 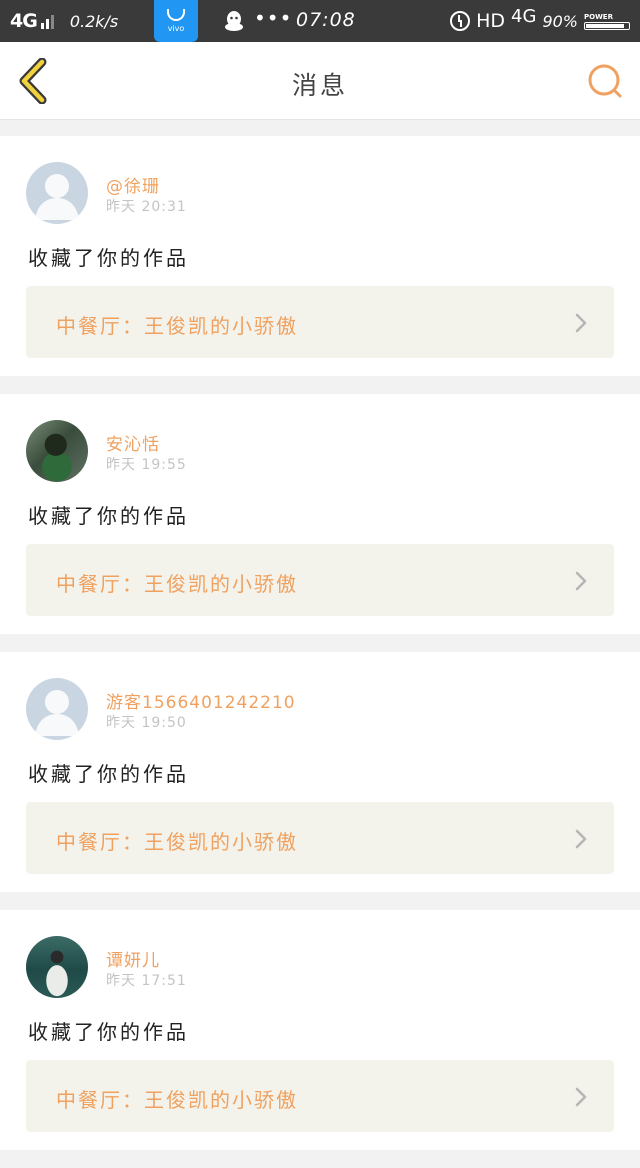 I want to click on qq-icon, so click(x=234, y=21).